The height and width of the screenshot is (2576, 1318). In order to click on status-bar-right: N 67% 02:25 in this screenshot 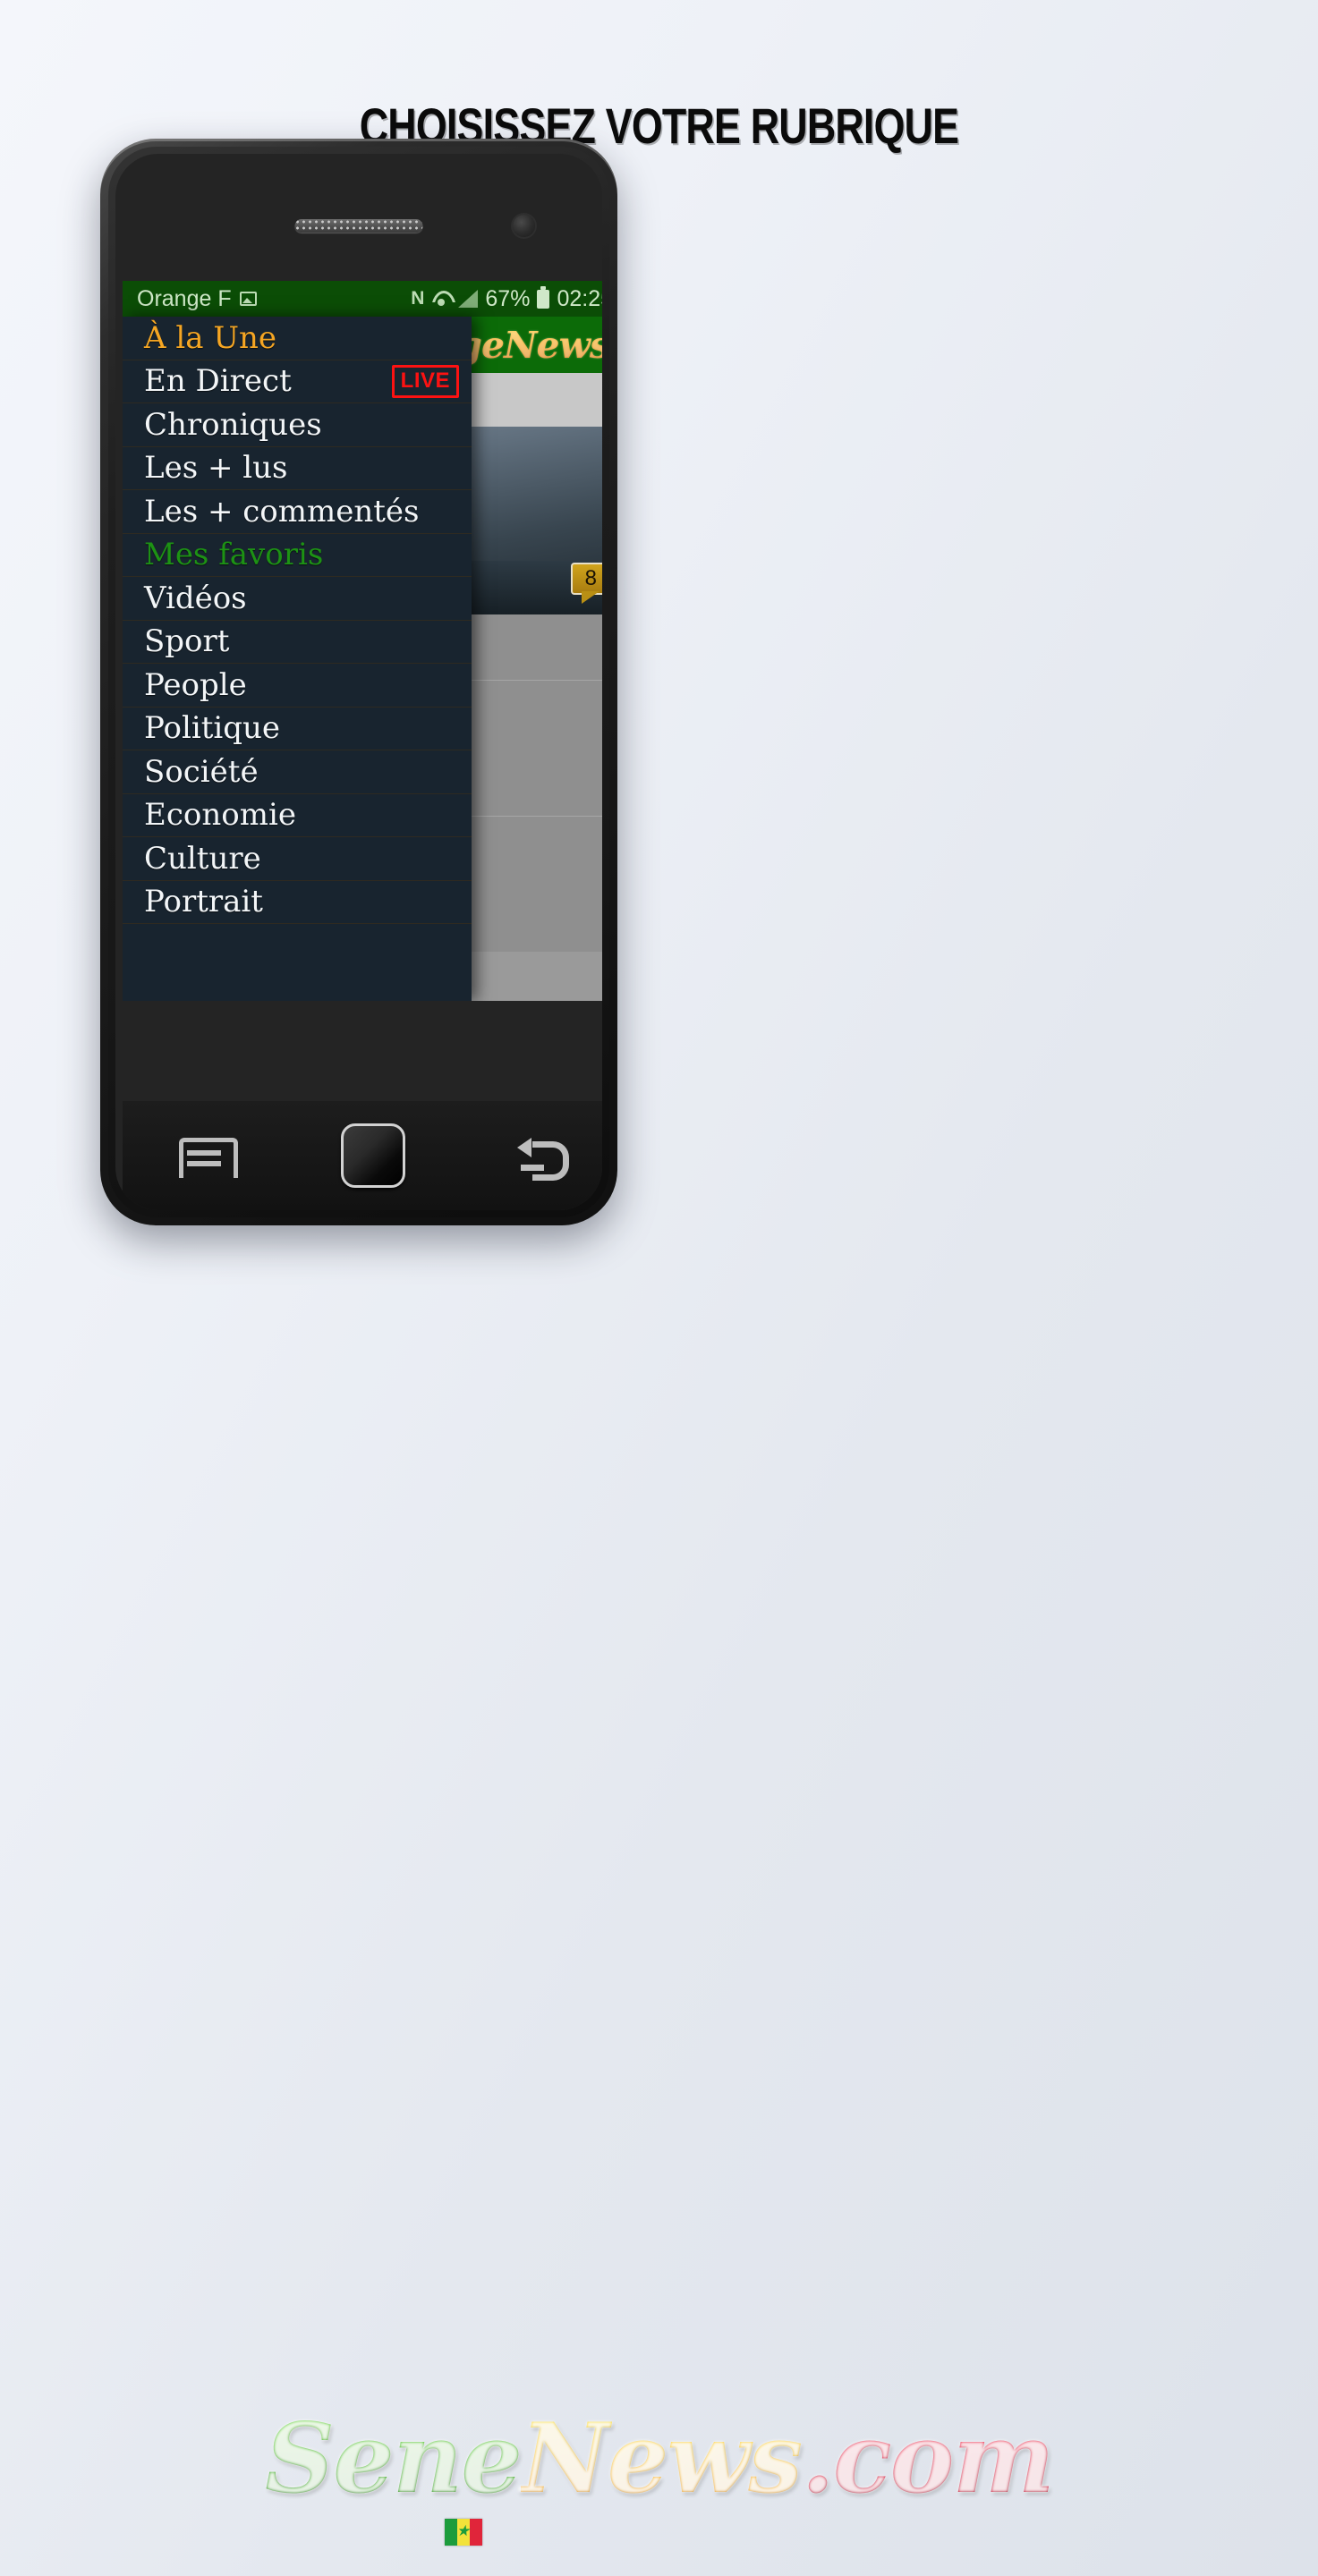, I will do `click(506, 298)`.